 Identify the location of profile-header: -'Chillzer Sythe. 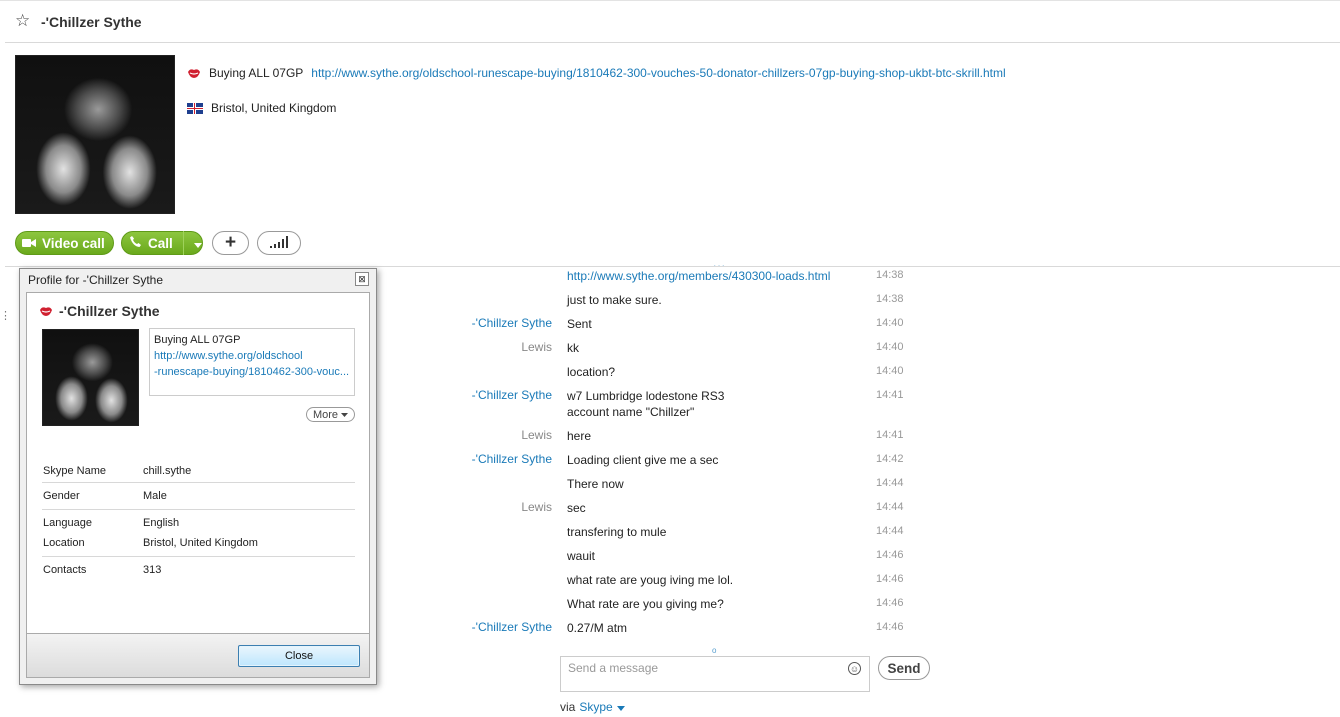
(99, 311).